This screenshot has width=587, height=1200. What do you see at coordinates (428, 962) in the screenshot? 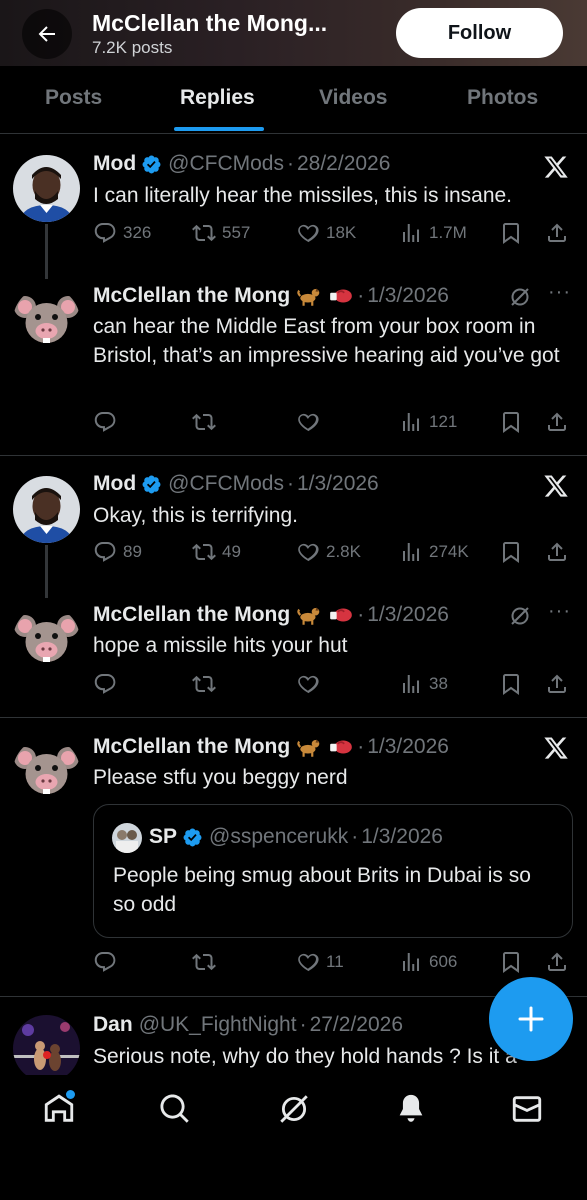
I see `views-button: 606` at bounding box center [428, 962].